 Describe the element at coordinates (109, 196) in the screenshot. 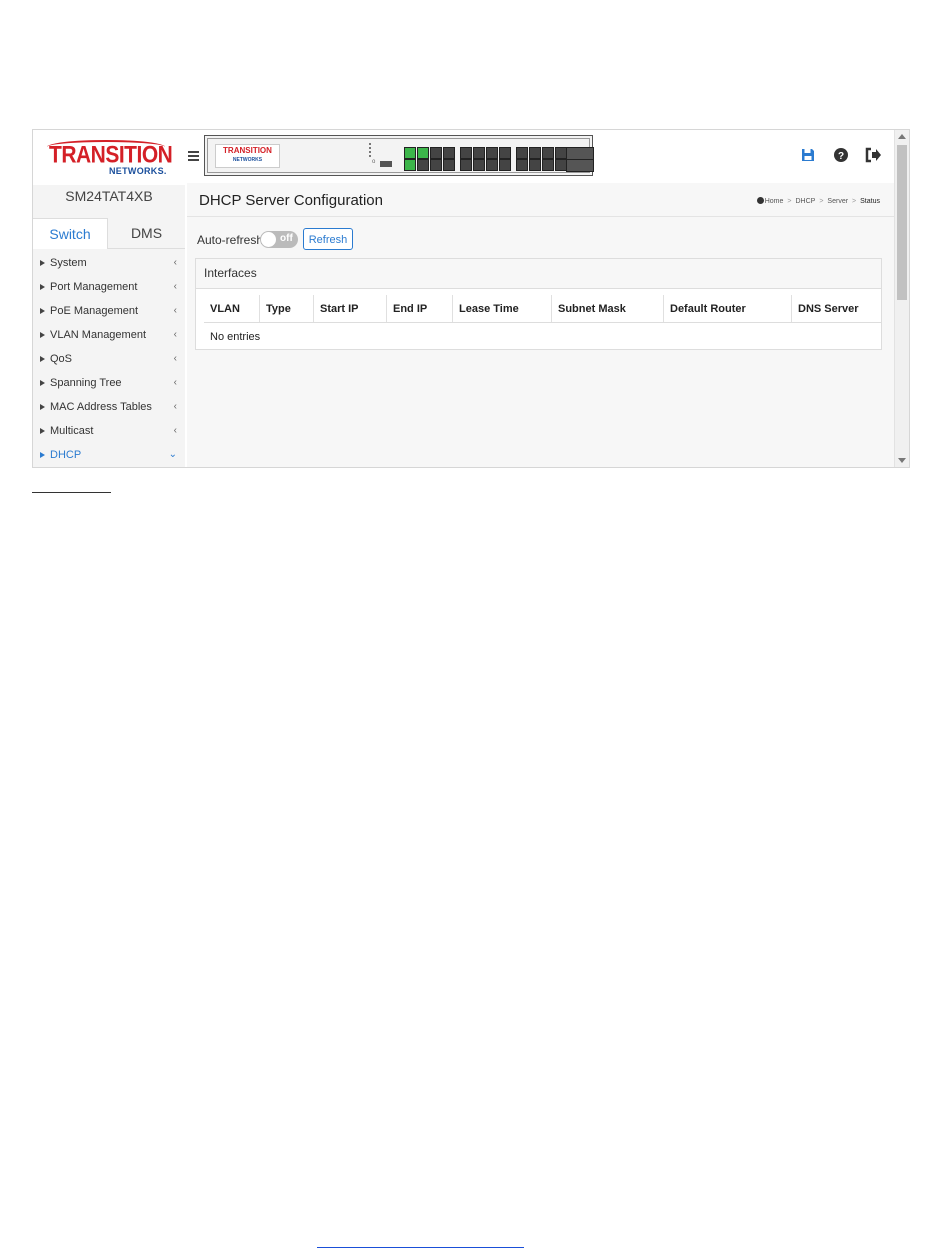

I see `device-model: SM24TAT4XB` at that location.